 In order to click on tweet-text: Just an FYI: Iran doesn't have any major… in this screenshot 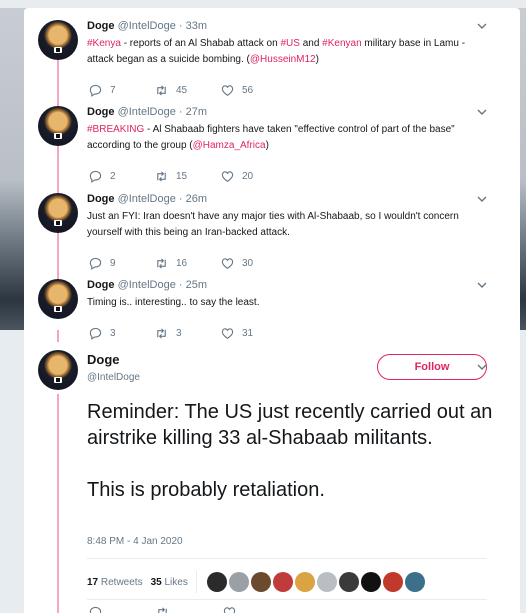, I will do `click(287, 225)`.